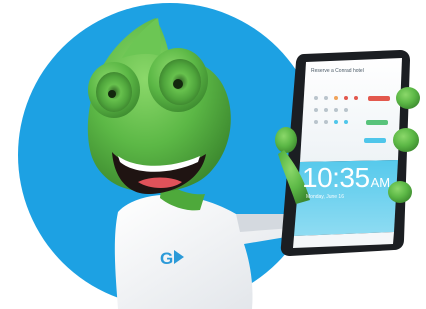  Describe the element at coordinates (286, 140) in the screenshot. I see `thumb` at that location.